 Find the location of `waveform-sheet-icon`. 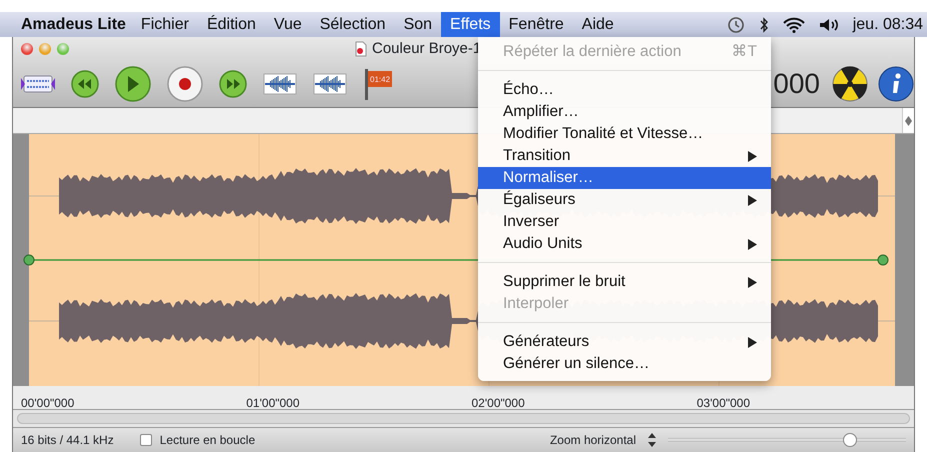

waveform-sheet-icon is located at coordinates (38, 84).